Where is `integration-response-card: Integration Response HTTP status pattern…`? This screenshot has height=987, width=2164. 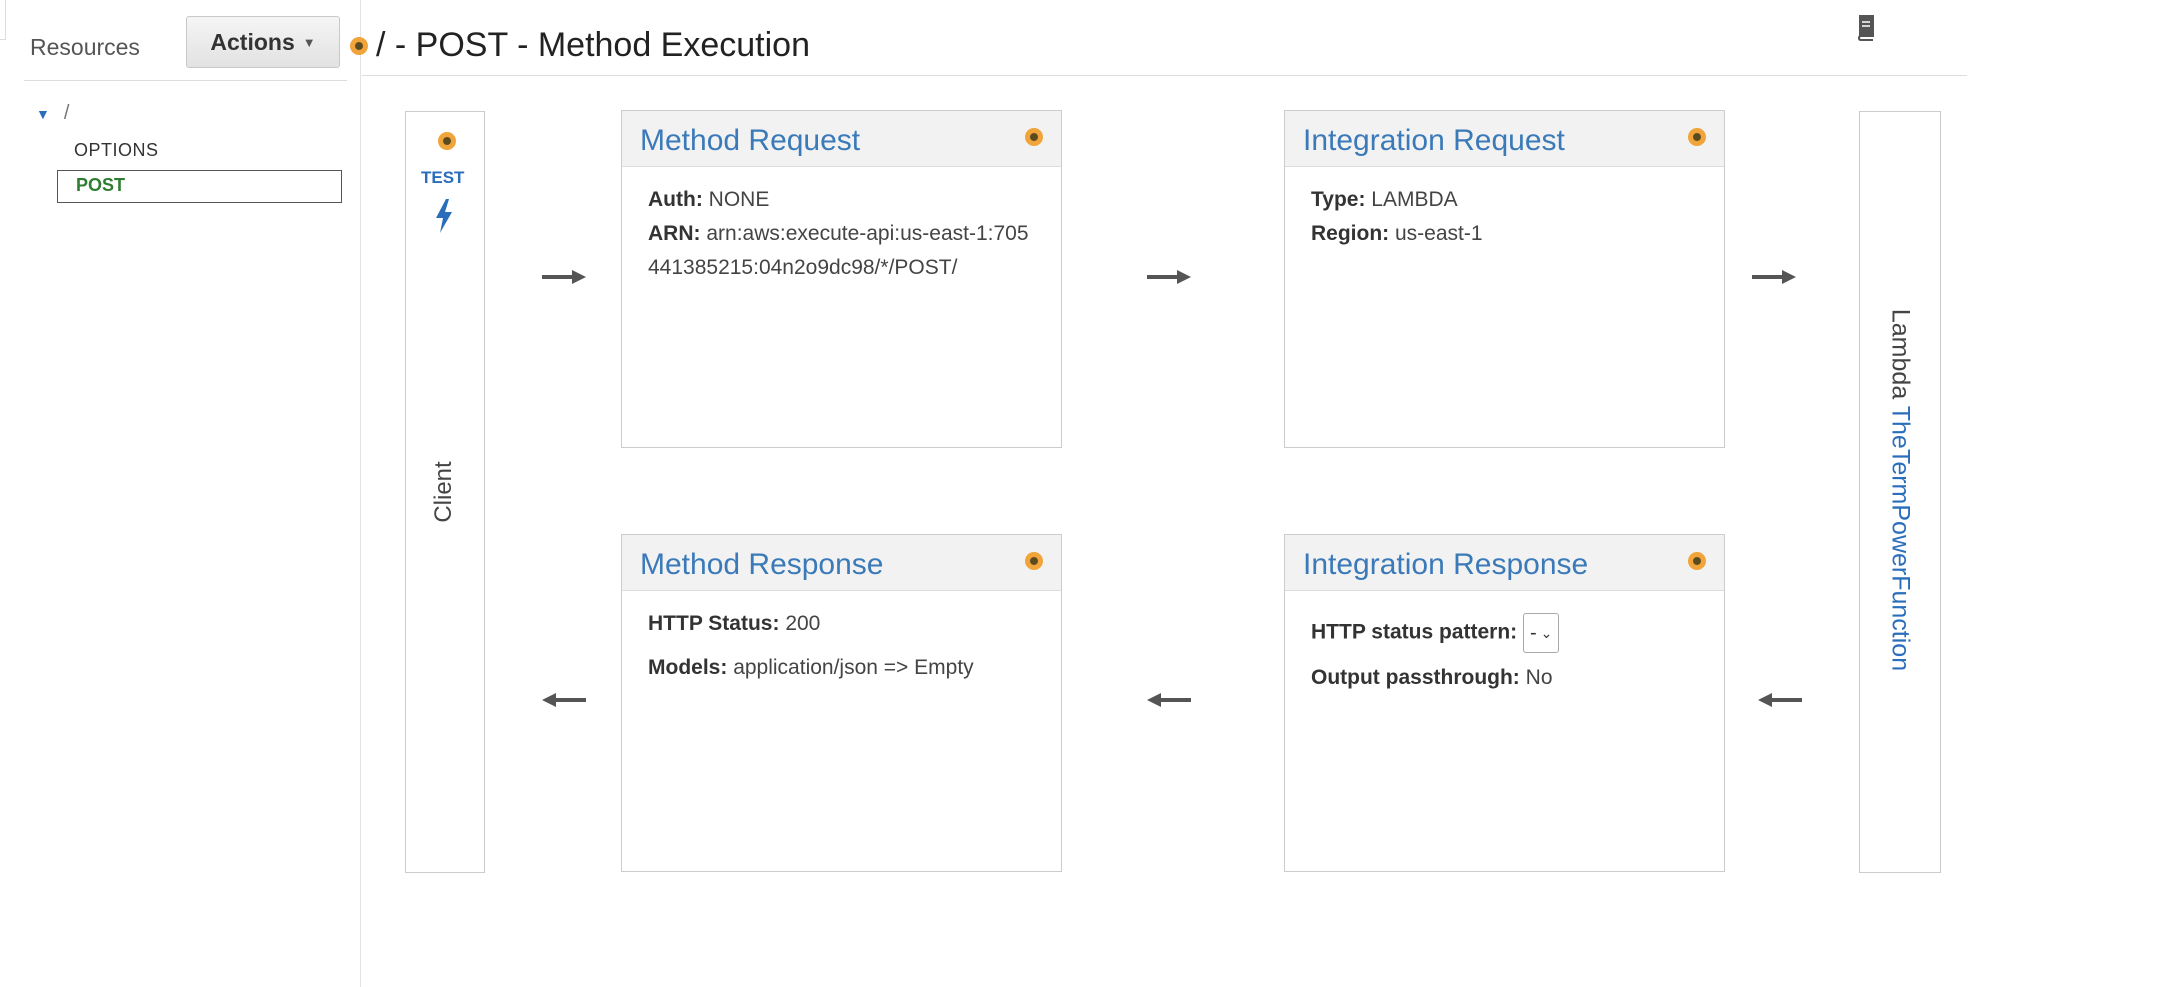 integration-response-card: Integration Response HTTP status pattern… is located at coordinates (1504, 703).